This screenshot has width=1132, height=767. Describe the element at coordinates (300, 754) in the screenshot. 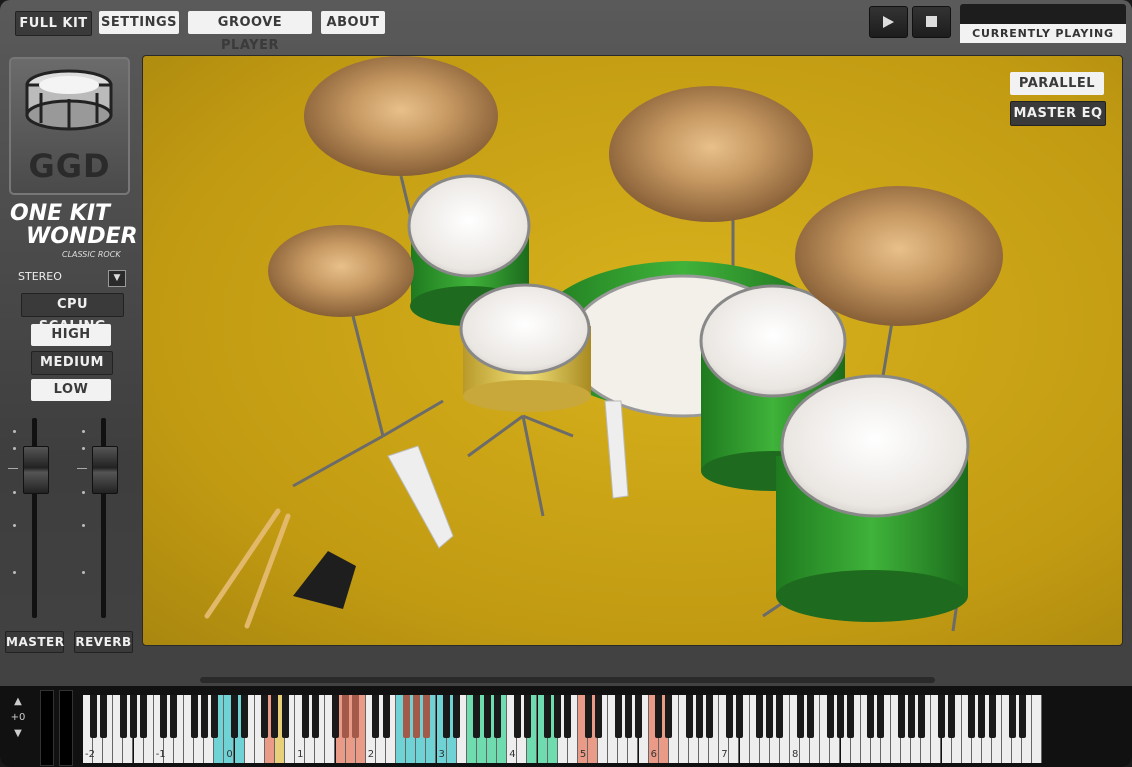

I see `octave-label: 1` at that location.